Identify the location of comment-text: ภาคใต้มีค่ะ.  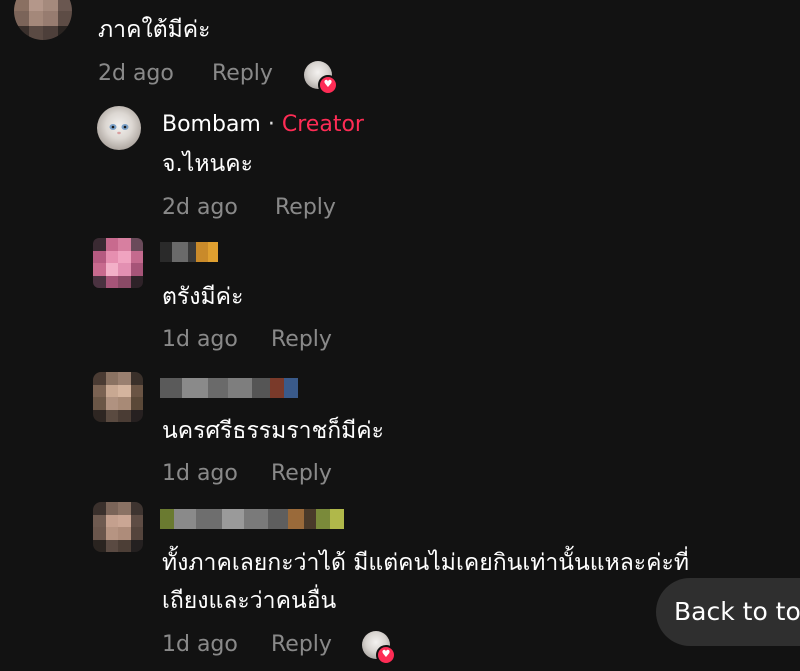
(154, 30).